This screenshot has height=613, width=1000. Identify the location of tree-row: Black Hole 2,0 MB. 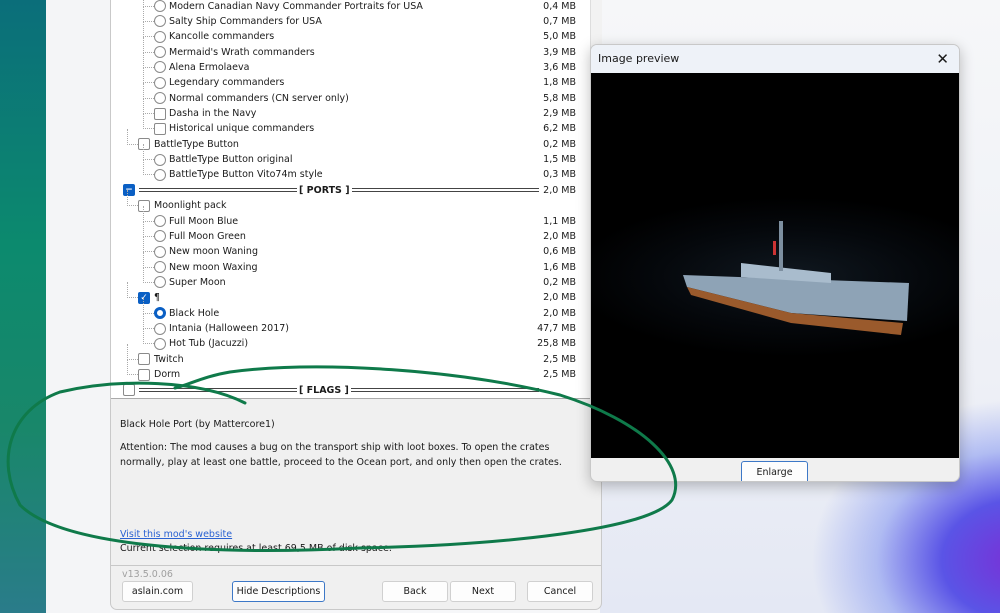
(346, 309).